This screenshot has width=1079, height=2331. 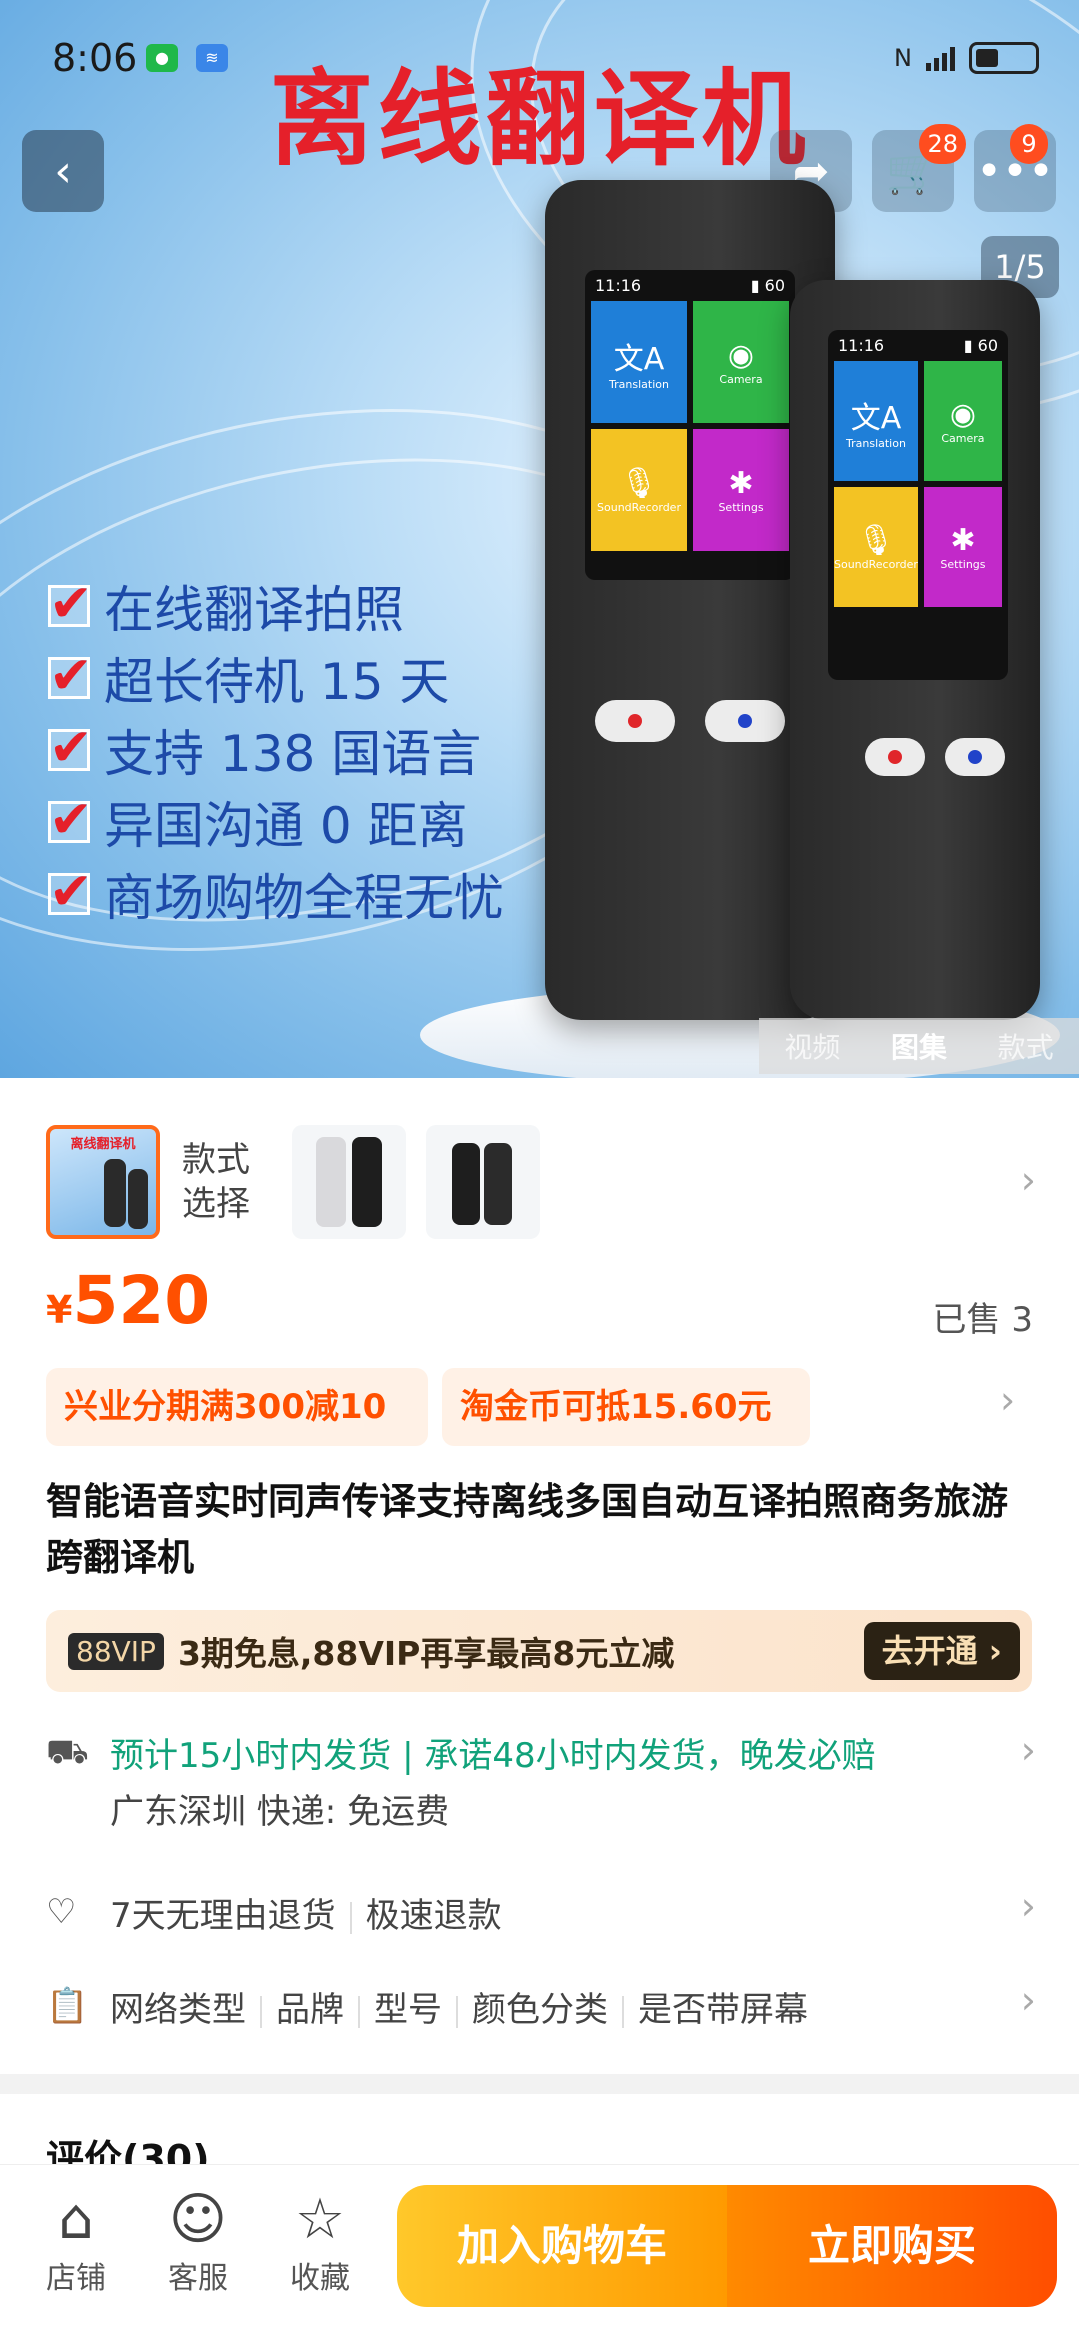 I want to click on promo-installment: 兴业分期满300减10, so click(x=237, y=1407).